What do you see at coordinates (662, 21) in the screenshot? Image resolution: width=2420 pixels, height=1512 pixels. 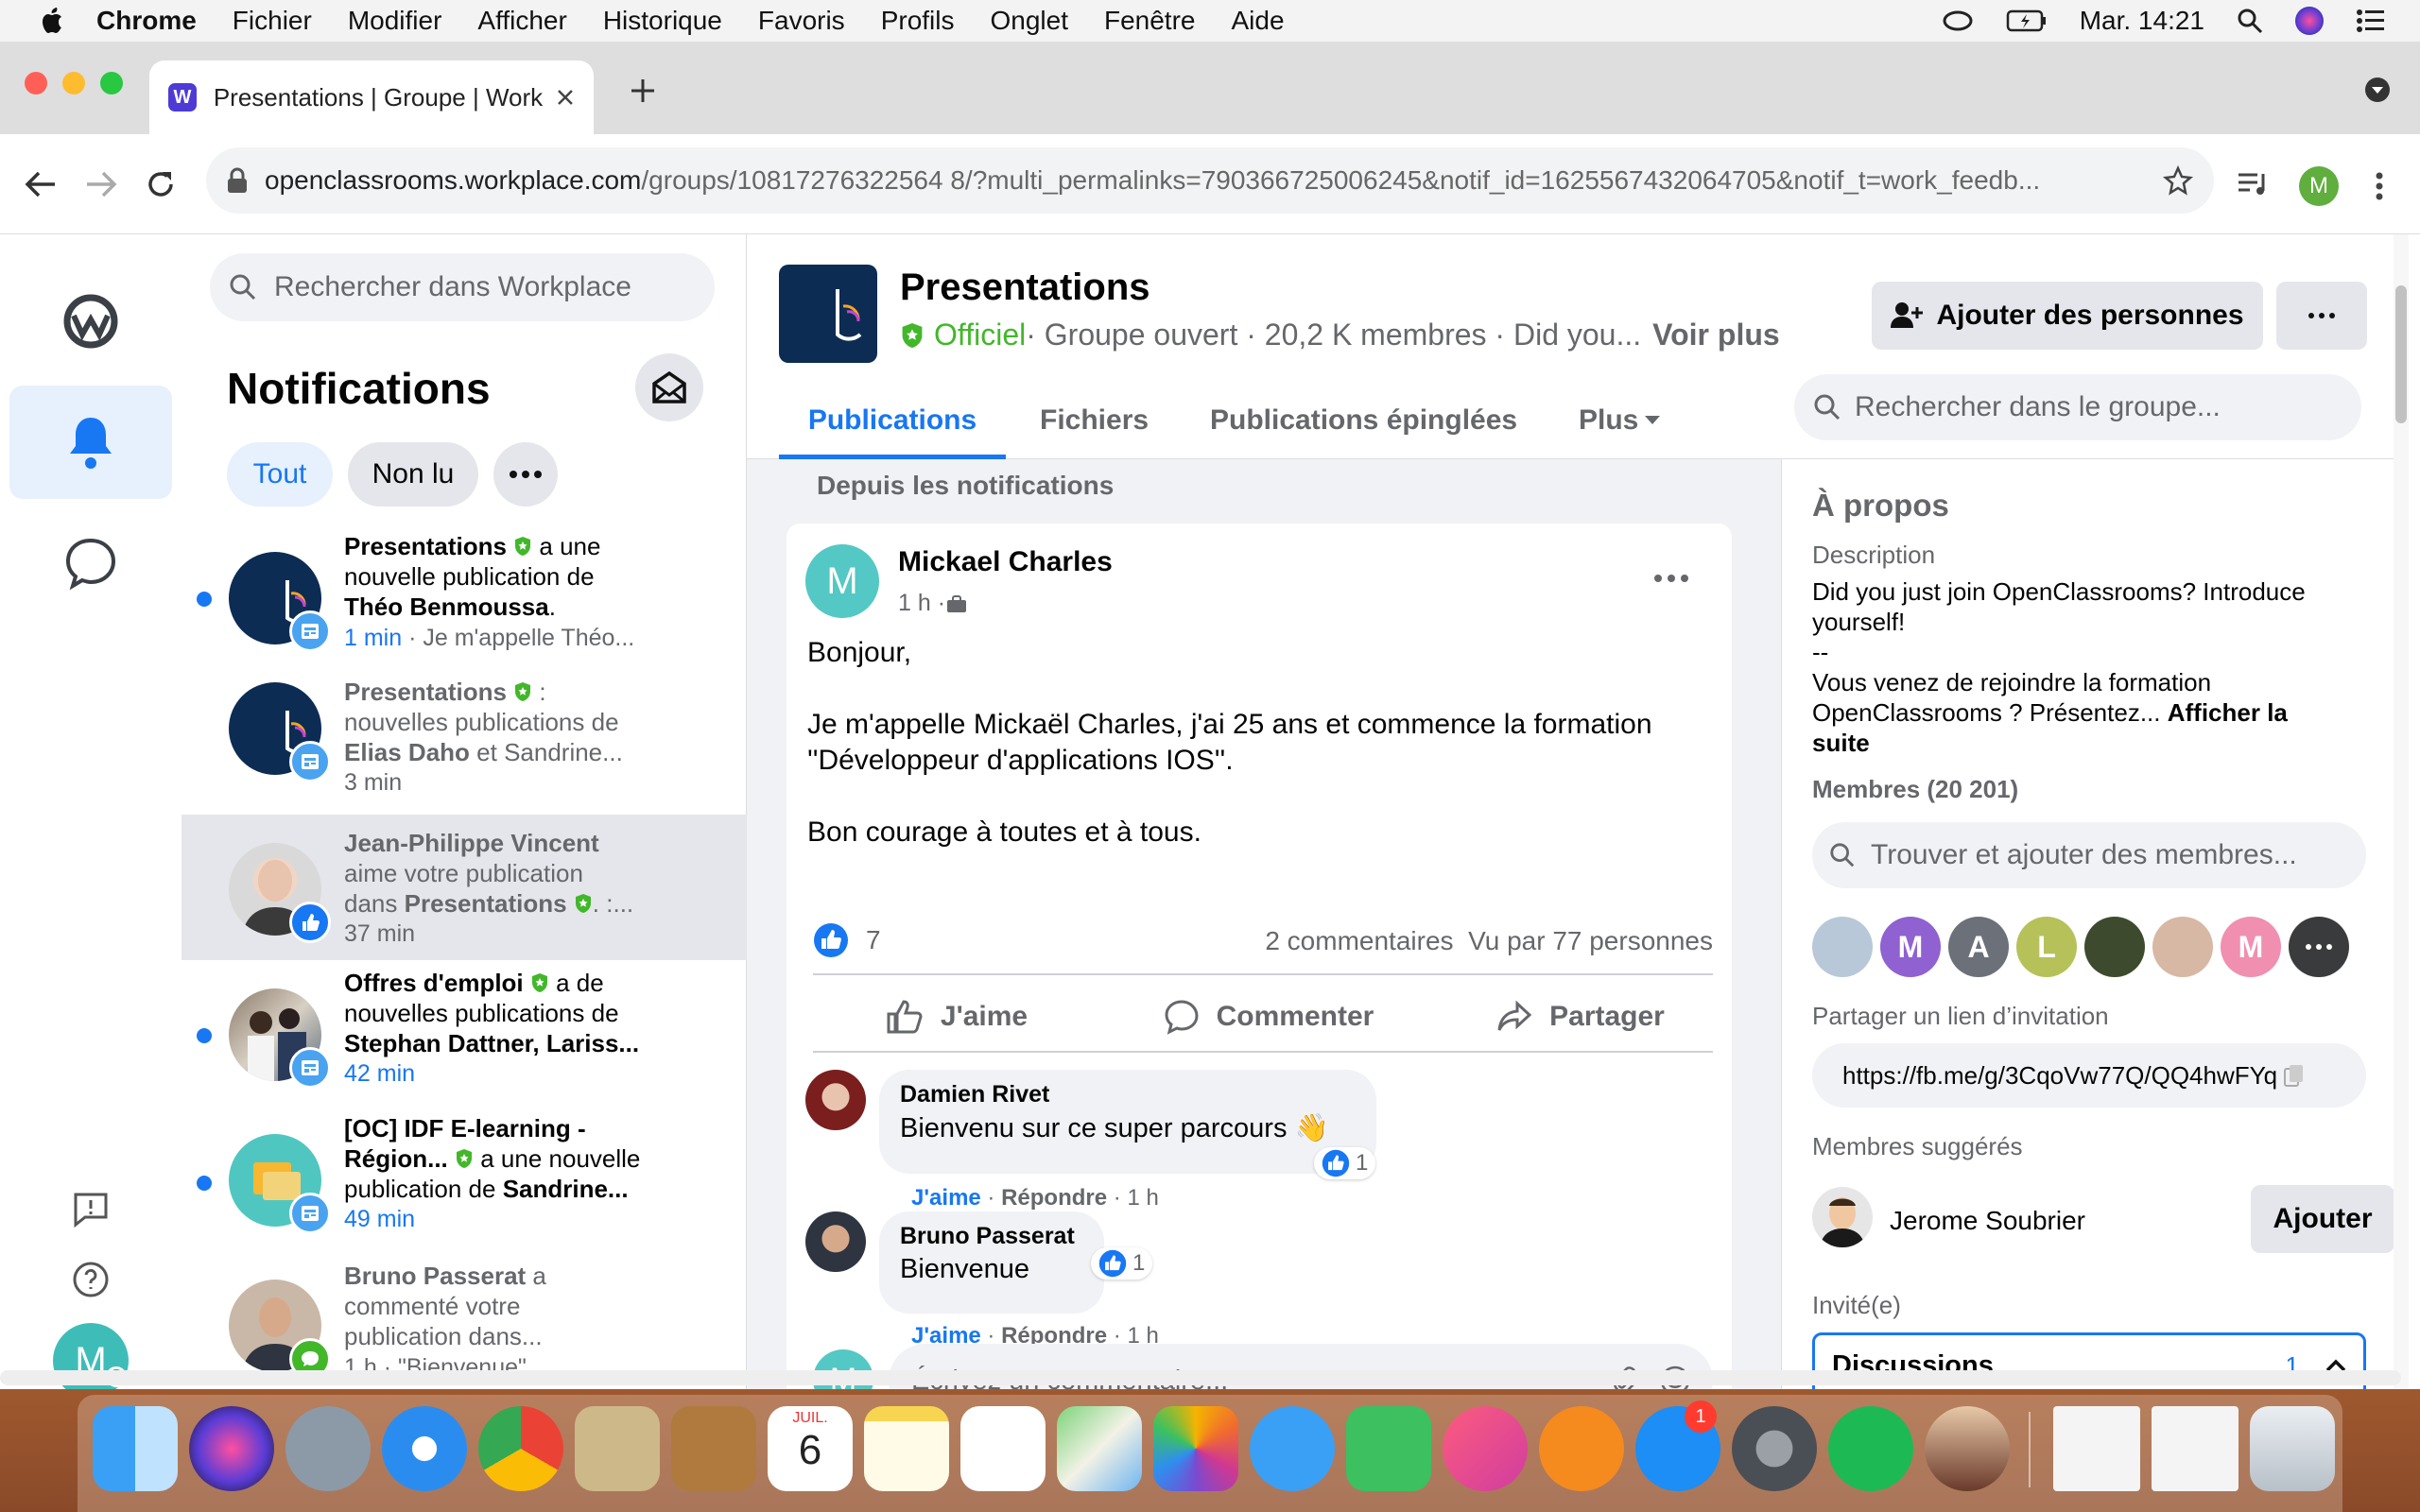 I see `menu-historique: Historique` at bounding box center [662, 21].